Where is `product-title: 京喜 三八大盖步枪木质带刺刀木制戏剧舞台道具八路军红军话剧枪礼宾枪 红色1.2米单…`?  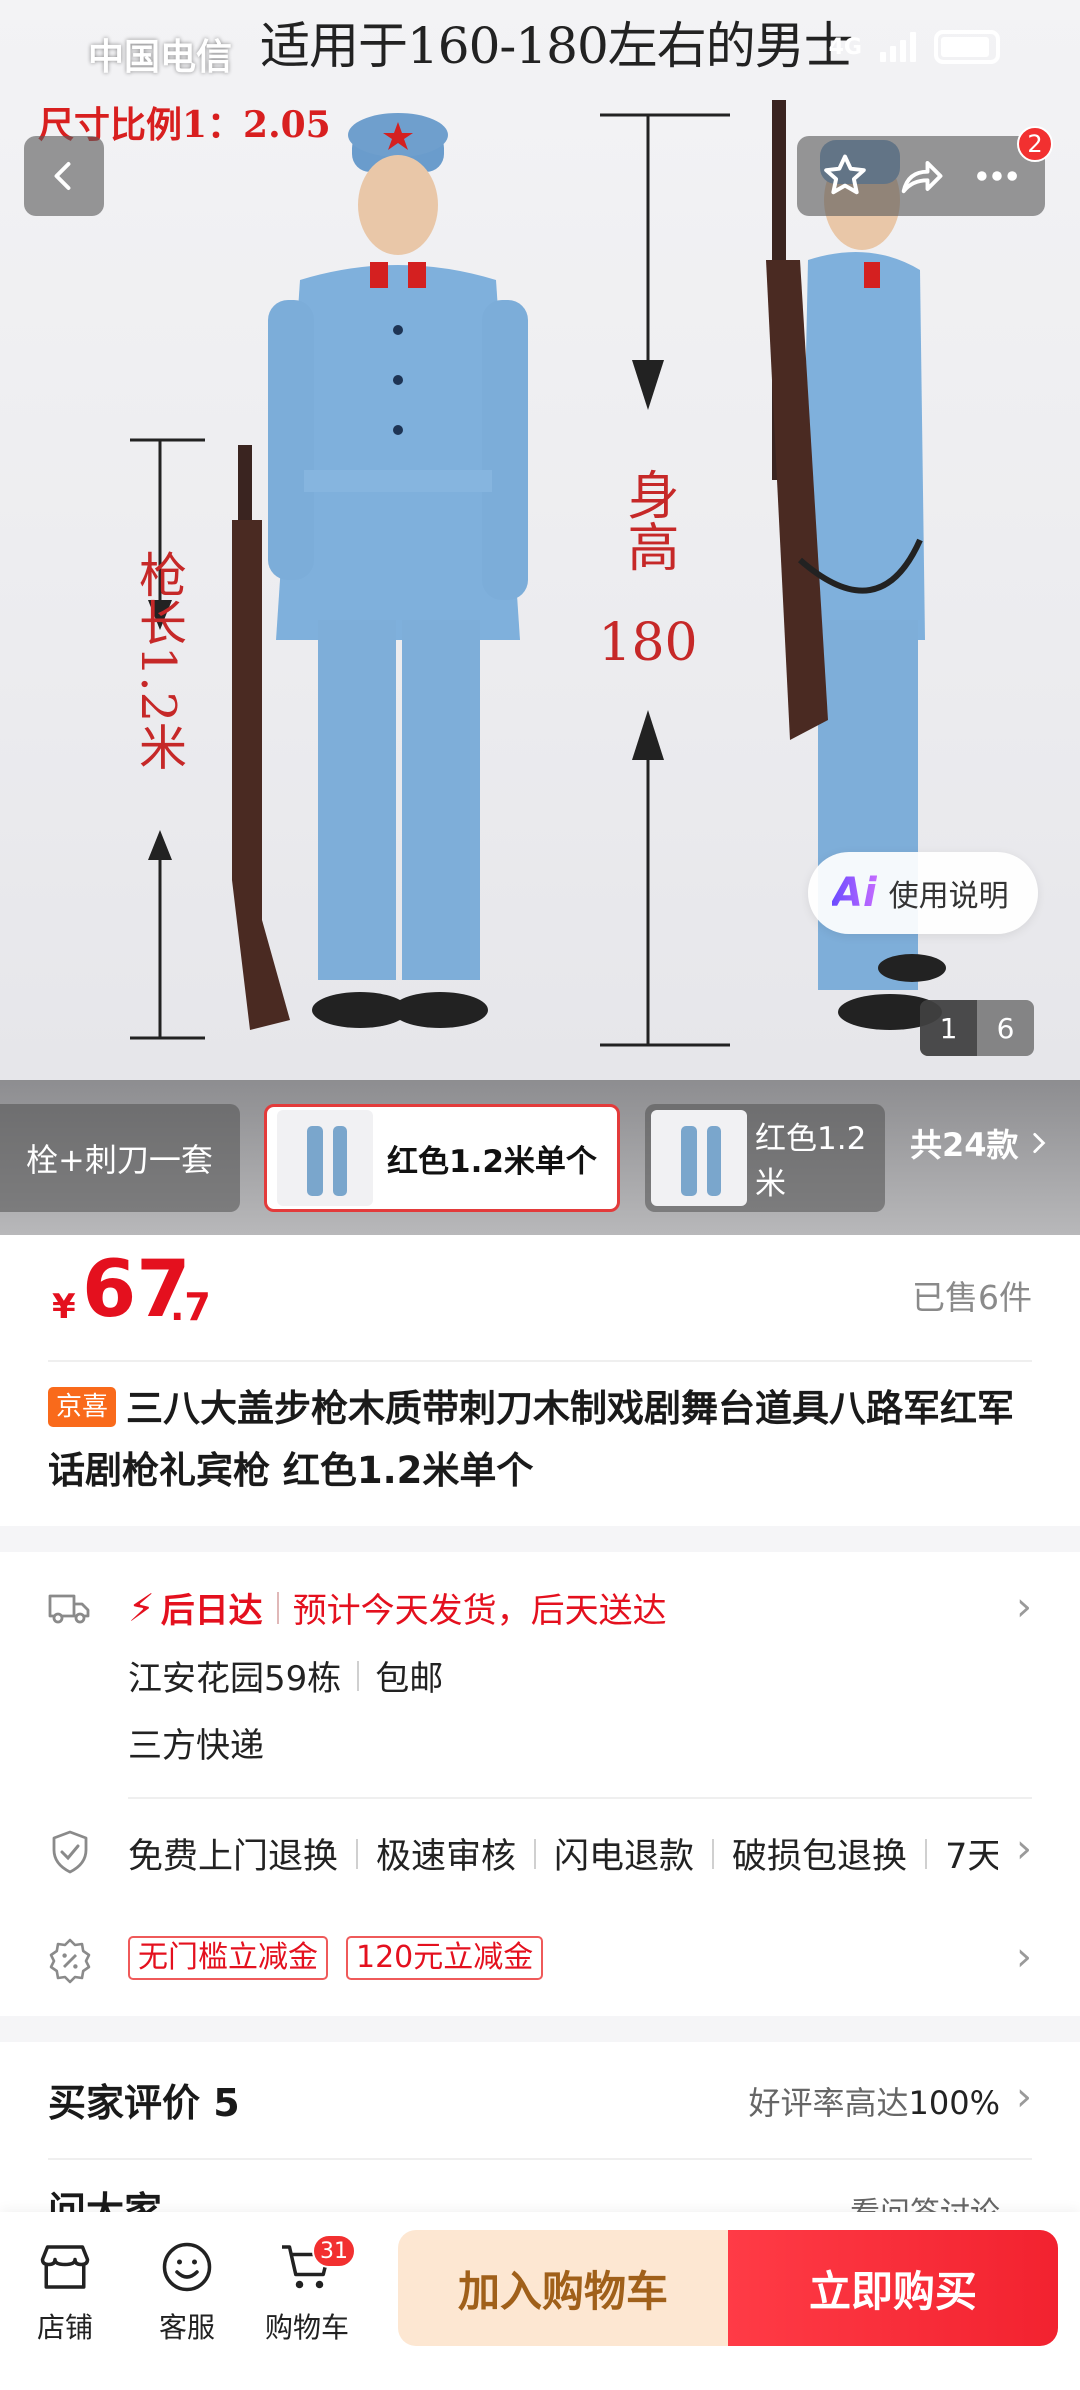
product-title: 京喜 三八大盖步枪木质带刺刀木制戏剧舞台道具八路军红军话剧枪礼宾枪 红色1.2米单… is located at coordinates (543, 1440).